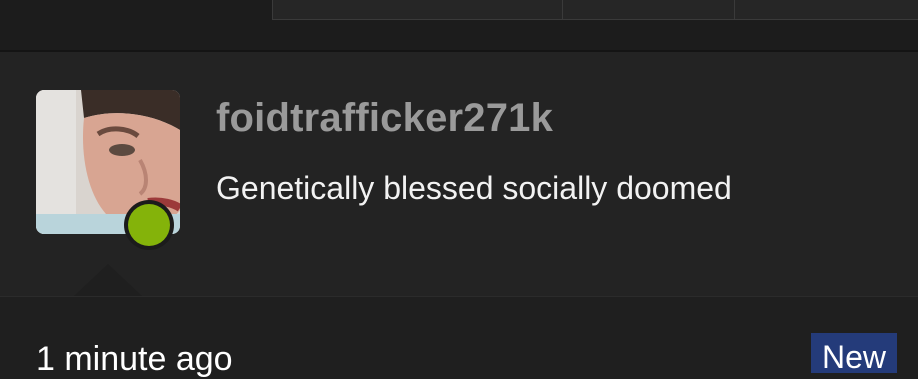  Describe the element at coordinates (459, 25) in the screenshot. I see `top-bar` at that location.